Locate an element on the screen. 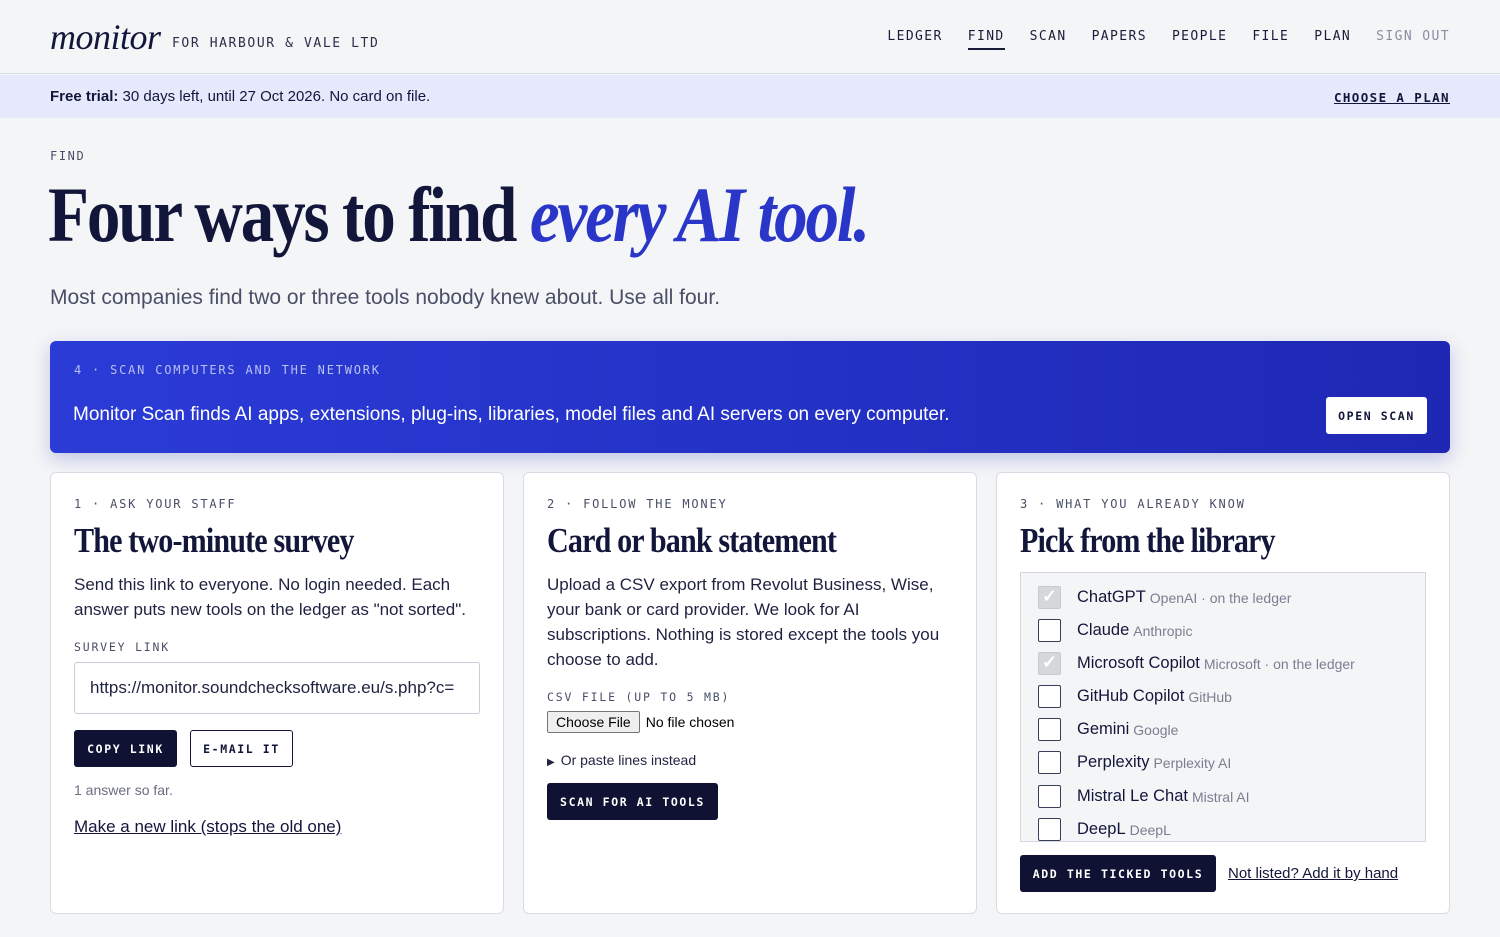  library-item-chatgpt: ChatGPT OpenAI · on the ledger is located at coordinates (1164, 597).